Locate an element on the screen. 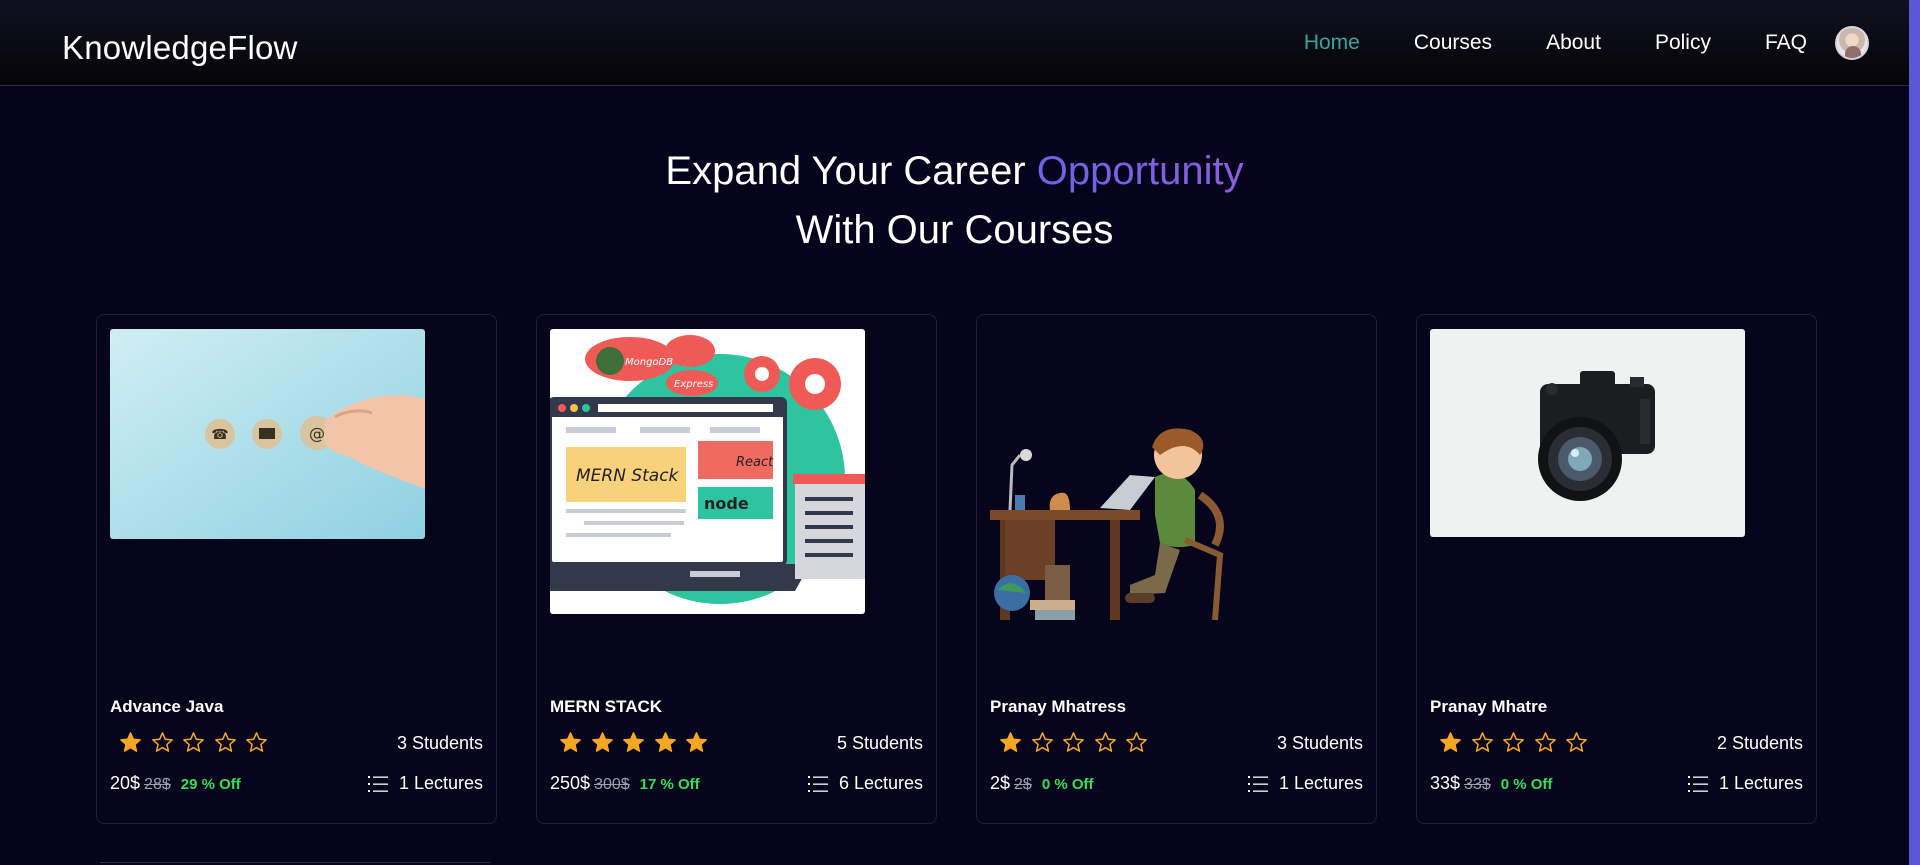 The height and width of the screenshot is (865, 1920). price-row: 250$ 300$ 17 % Off is located at coordinates (625, 783).